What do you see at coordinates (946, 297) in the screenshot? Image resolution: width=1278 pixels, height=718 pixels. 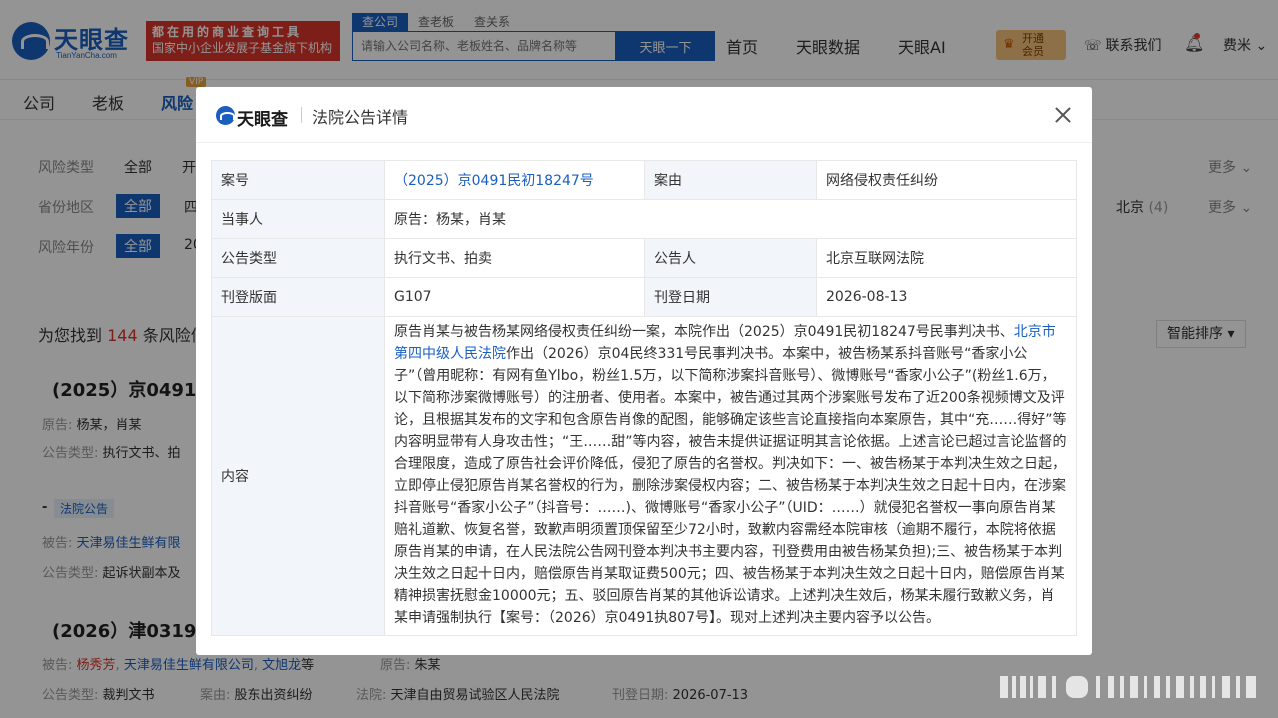 I see `publish-date-value: 2026-08-13` at bounding box center [946, 297].